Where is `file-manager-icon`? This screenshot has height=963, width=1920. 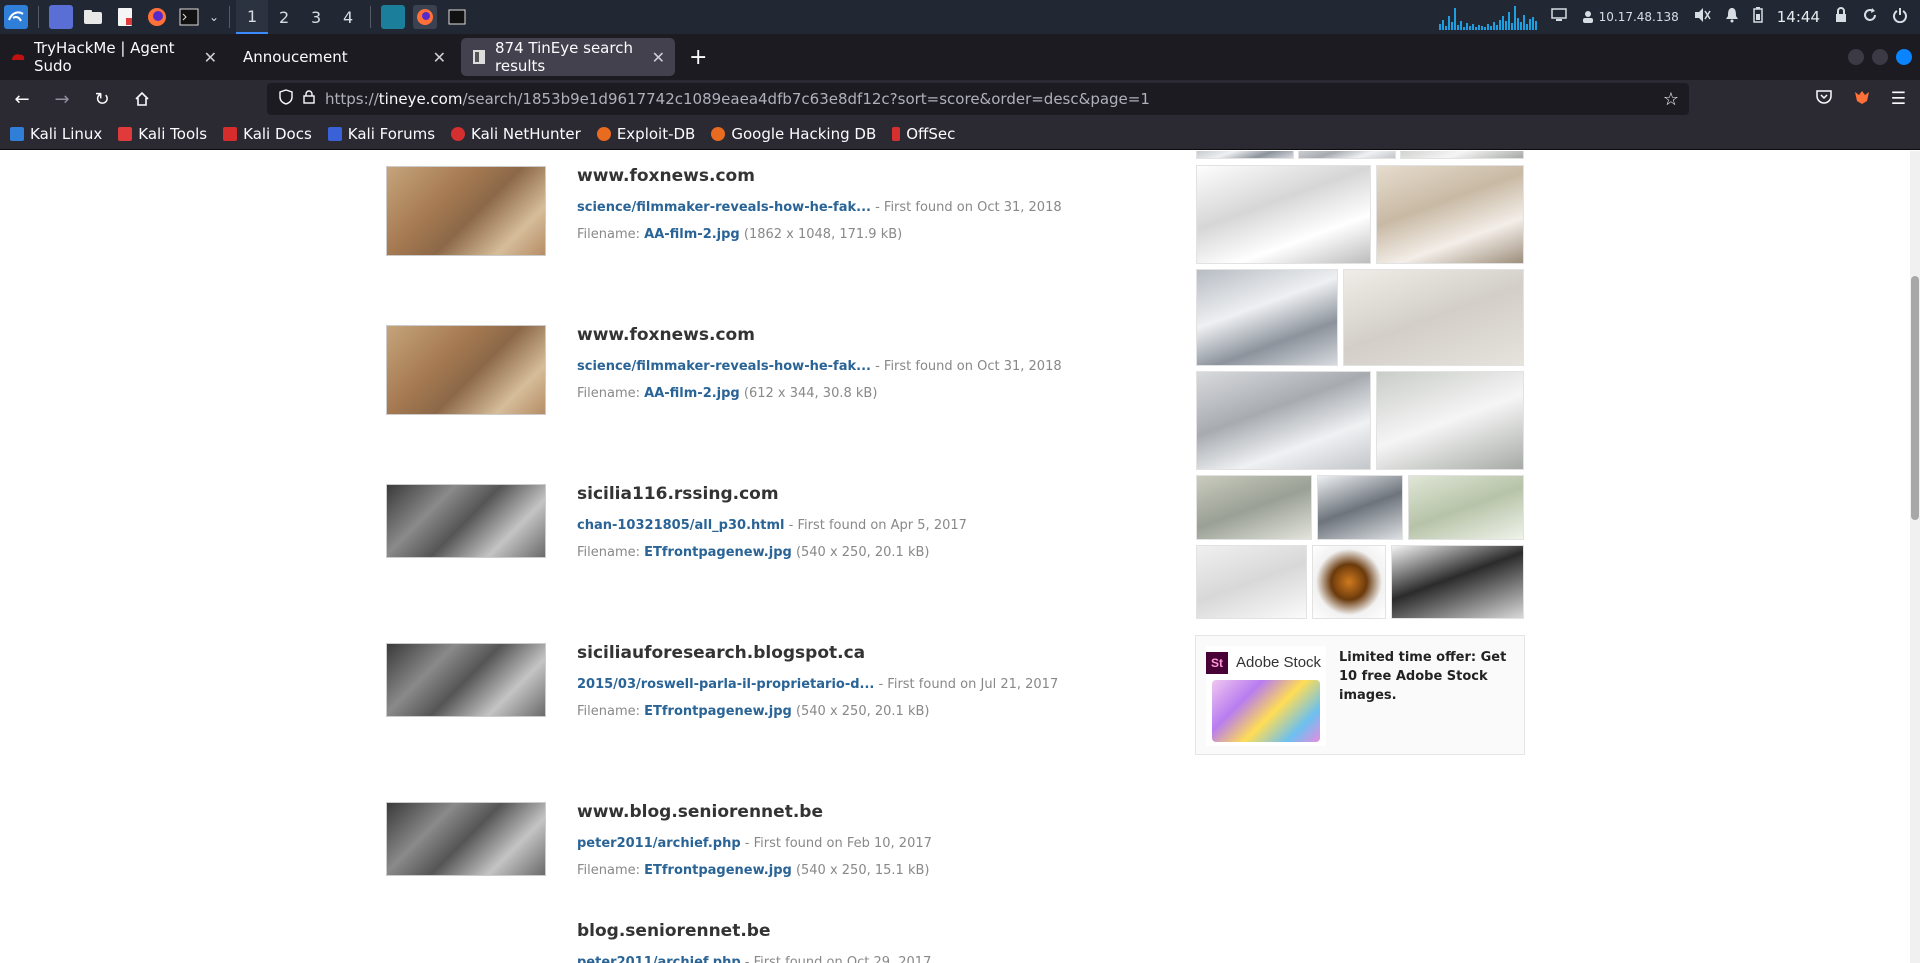
file-manager-icon is located at coordinates (93, 17).